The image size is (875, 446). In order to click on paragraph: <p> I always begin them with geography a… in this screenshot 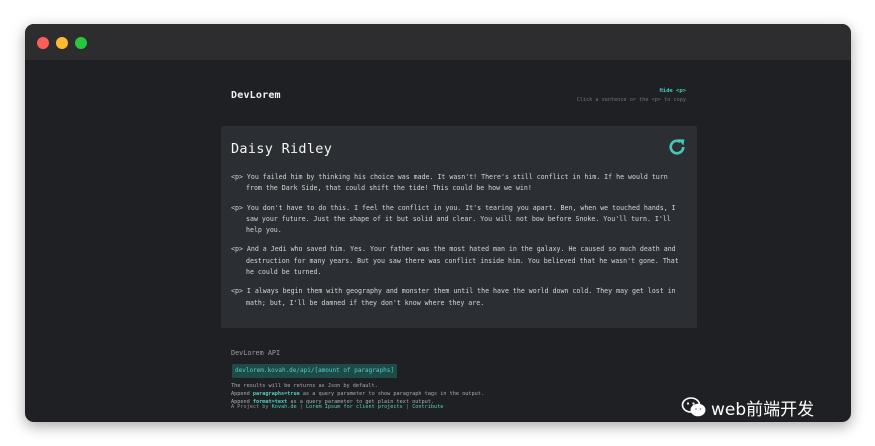, I will do `click(455, 297)`.